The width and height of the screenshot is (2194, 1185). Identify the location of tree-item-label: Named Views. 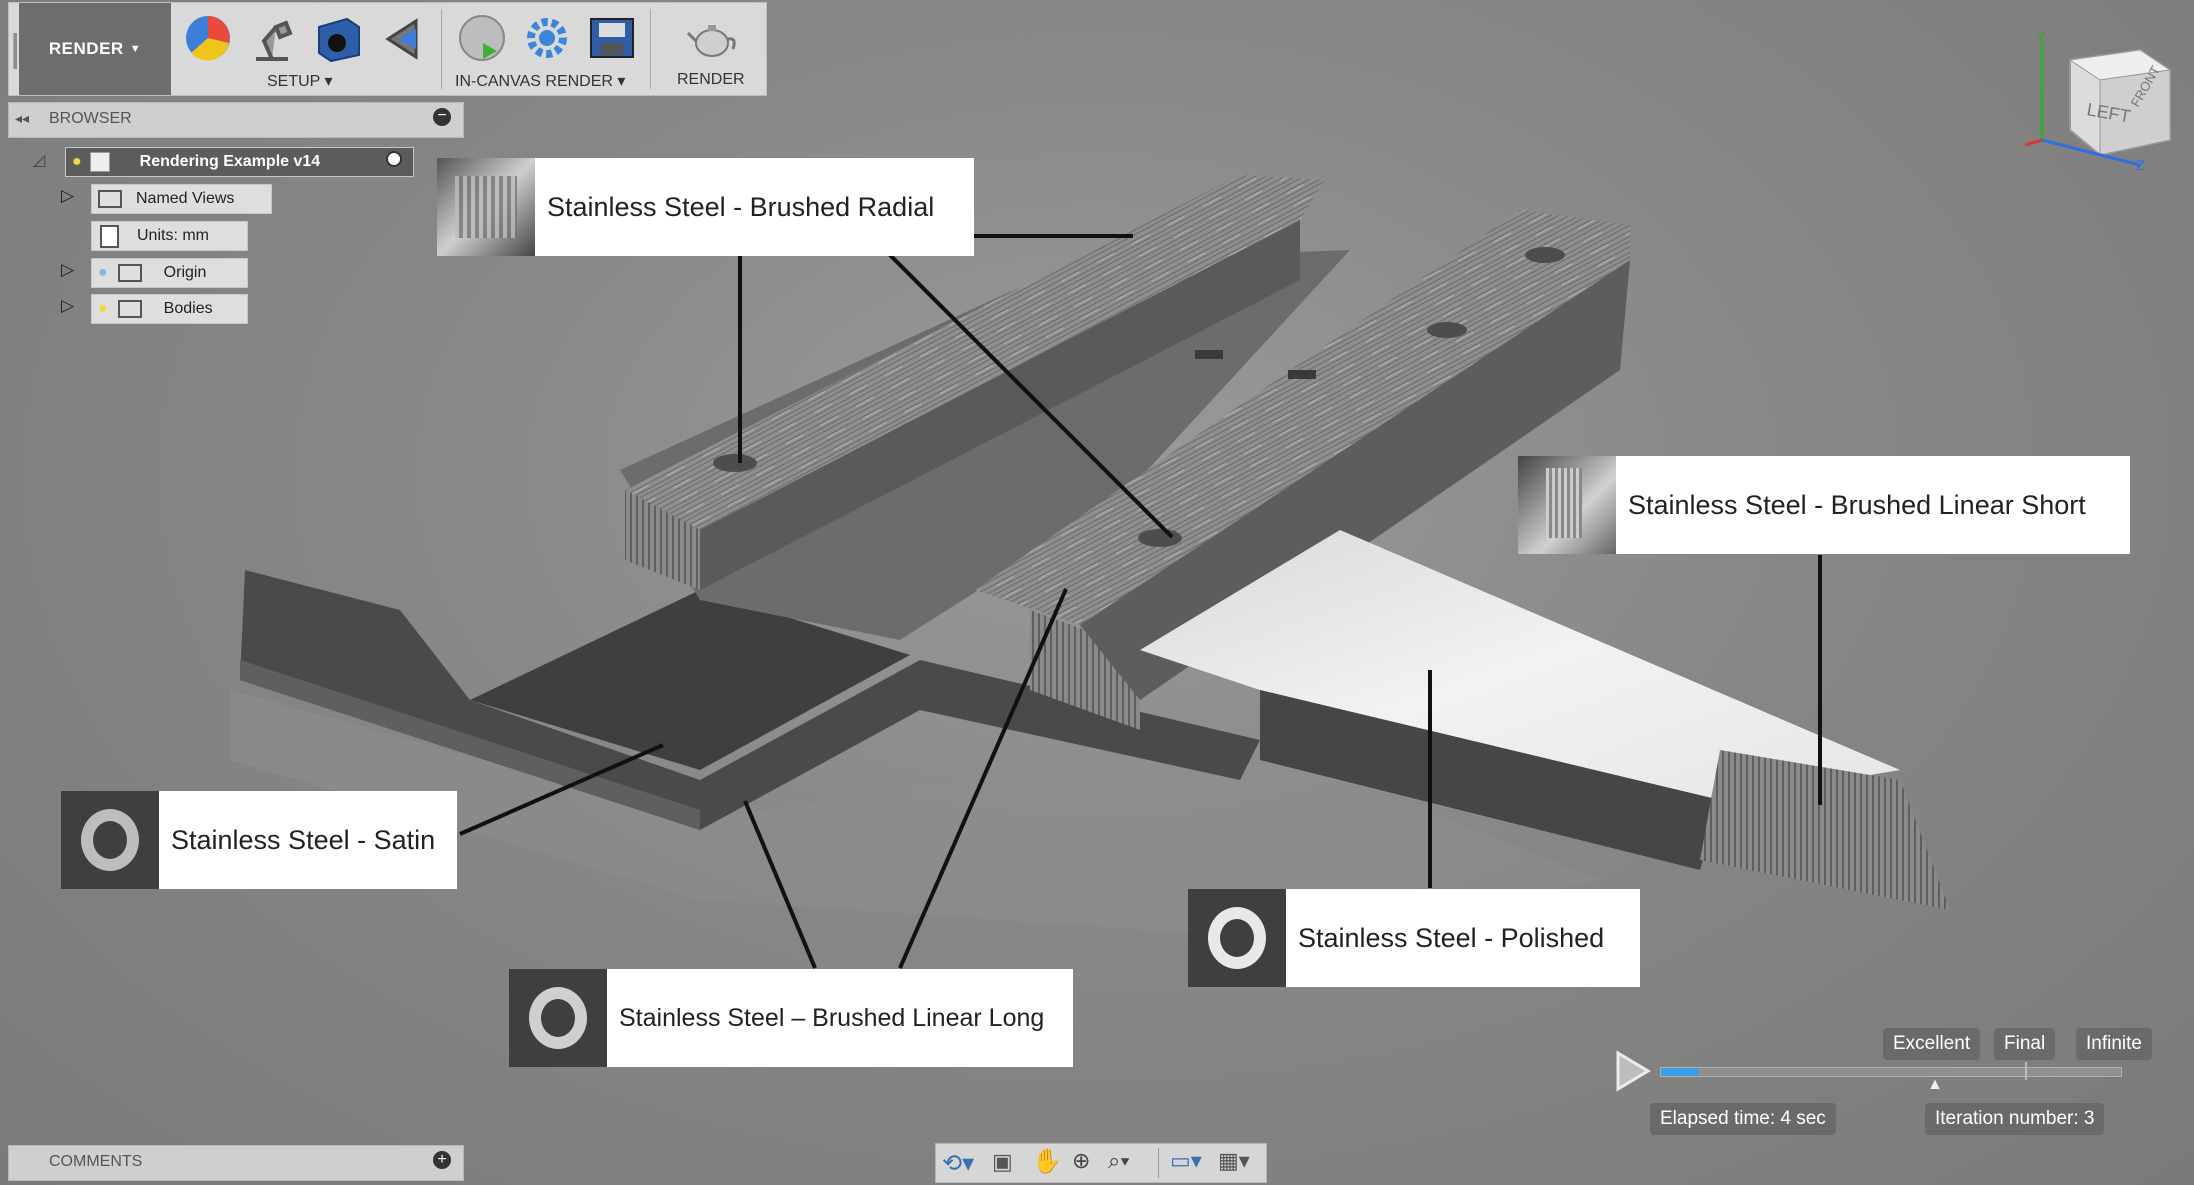
(185, 198).